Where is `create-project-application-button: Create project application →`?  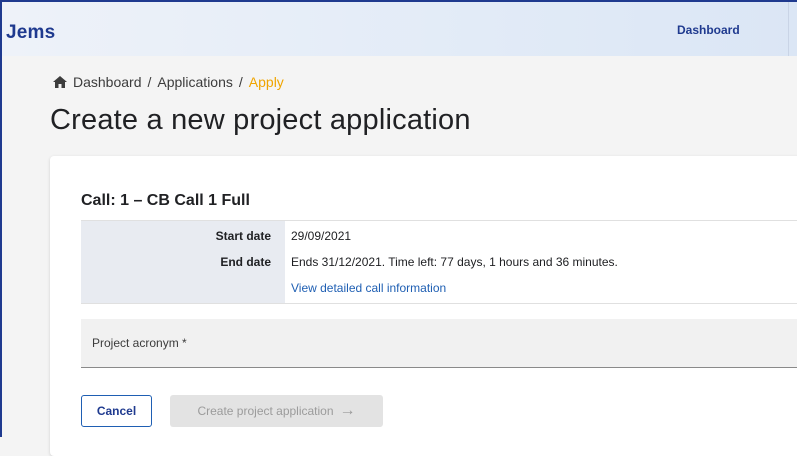
create-project-application-button: Create project application → is located at coordinates (276, 411).